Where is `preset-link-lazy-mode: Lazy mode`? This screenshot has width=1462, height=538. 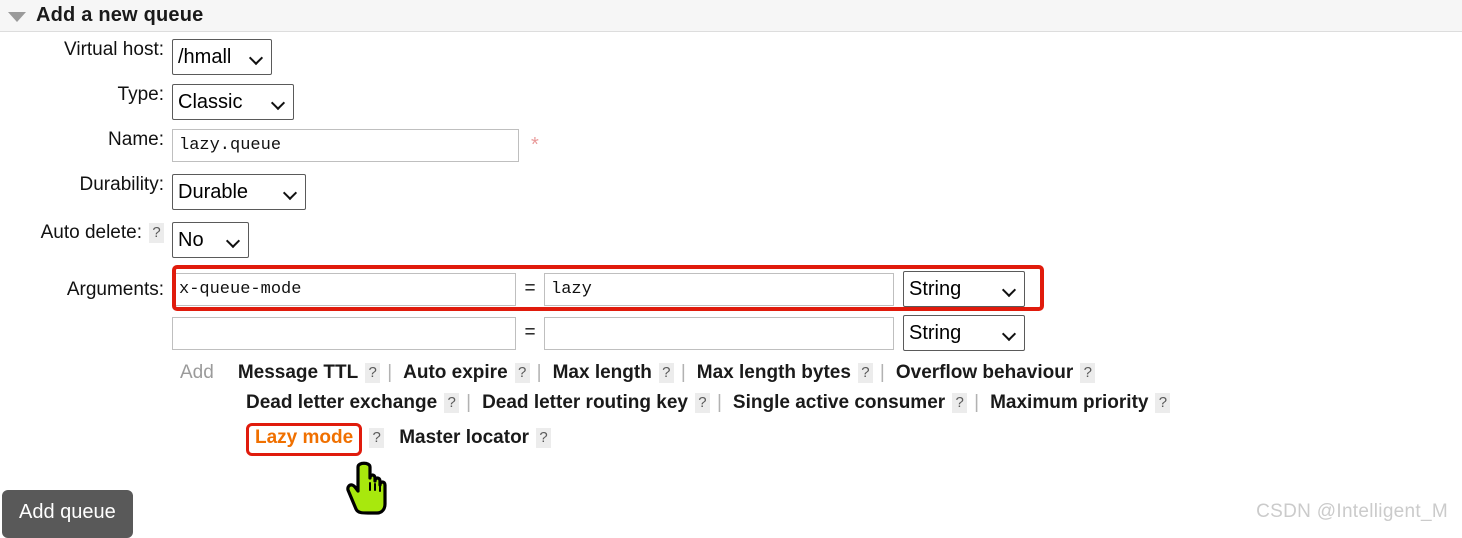 preset-link-lazy-mode: Lazy mode is located at coordinates (304, 438).